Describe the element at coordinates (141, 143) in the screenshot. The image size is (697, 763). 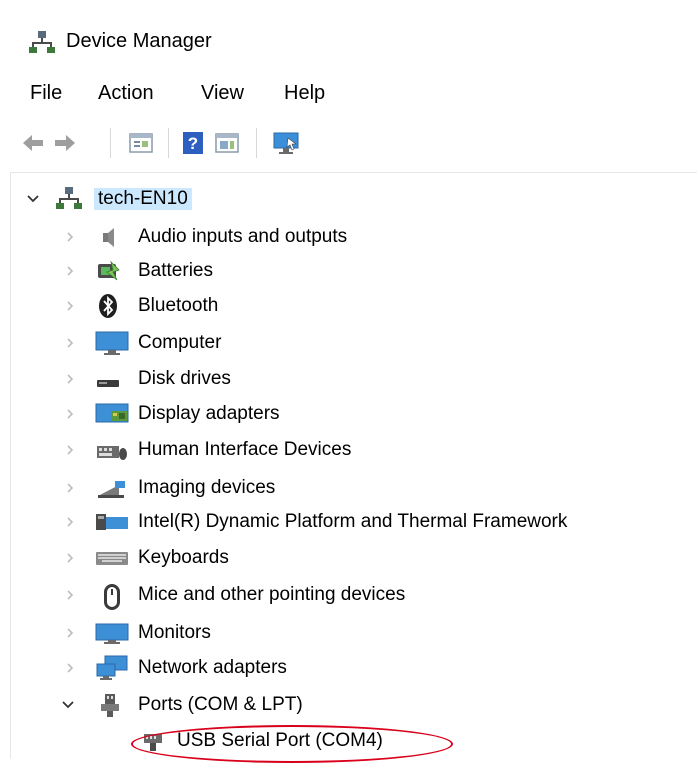
I see `properties-icon` at that location.